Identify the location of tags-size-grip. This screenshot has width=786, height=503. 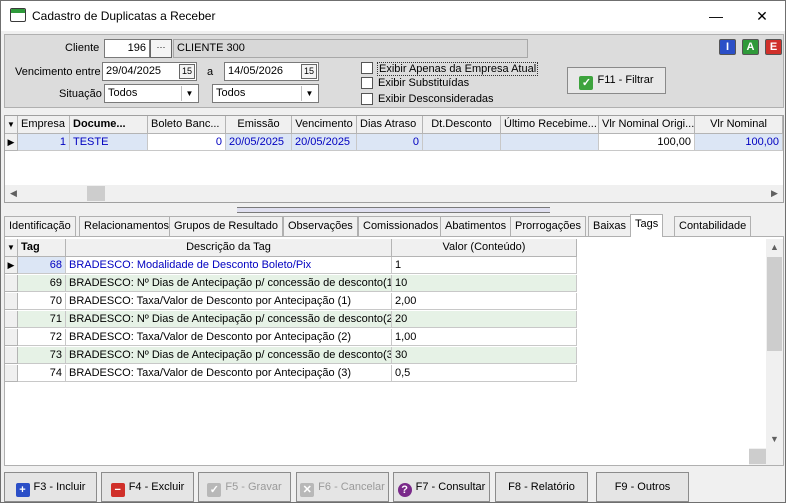
(766, 456).